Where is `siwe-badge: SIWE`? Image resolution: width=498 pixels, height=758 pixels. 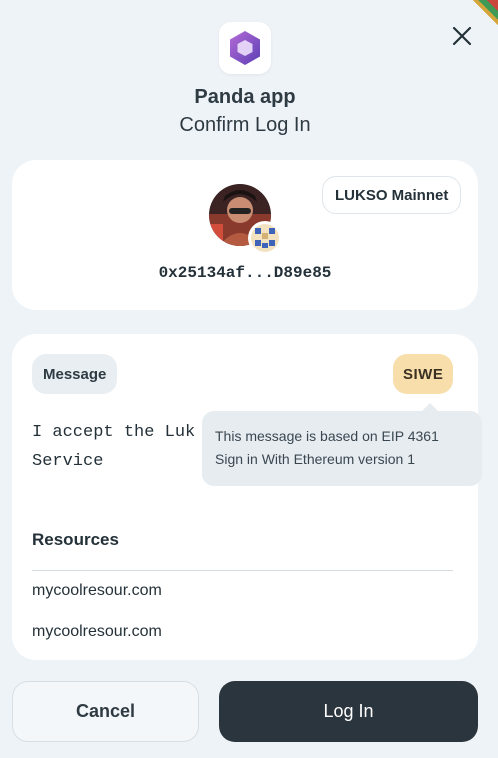 siwe-badge: SIWE is located at coordinates (423, 374).